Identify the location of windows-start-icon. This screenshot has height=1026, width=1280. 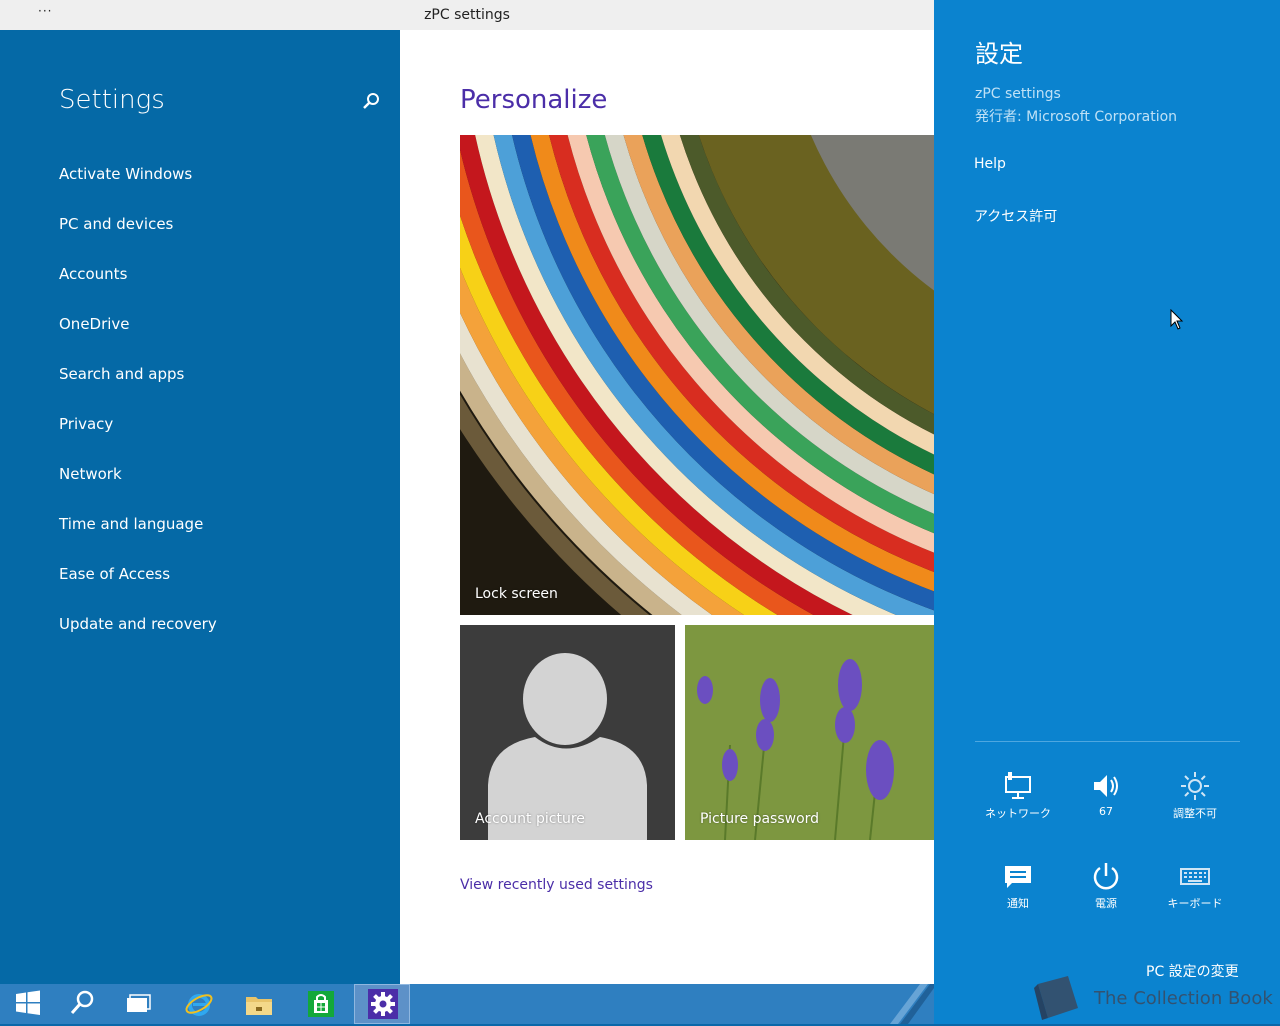
(28, 1002).